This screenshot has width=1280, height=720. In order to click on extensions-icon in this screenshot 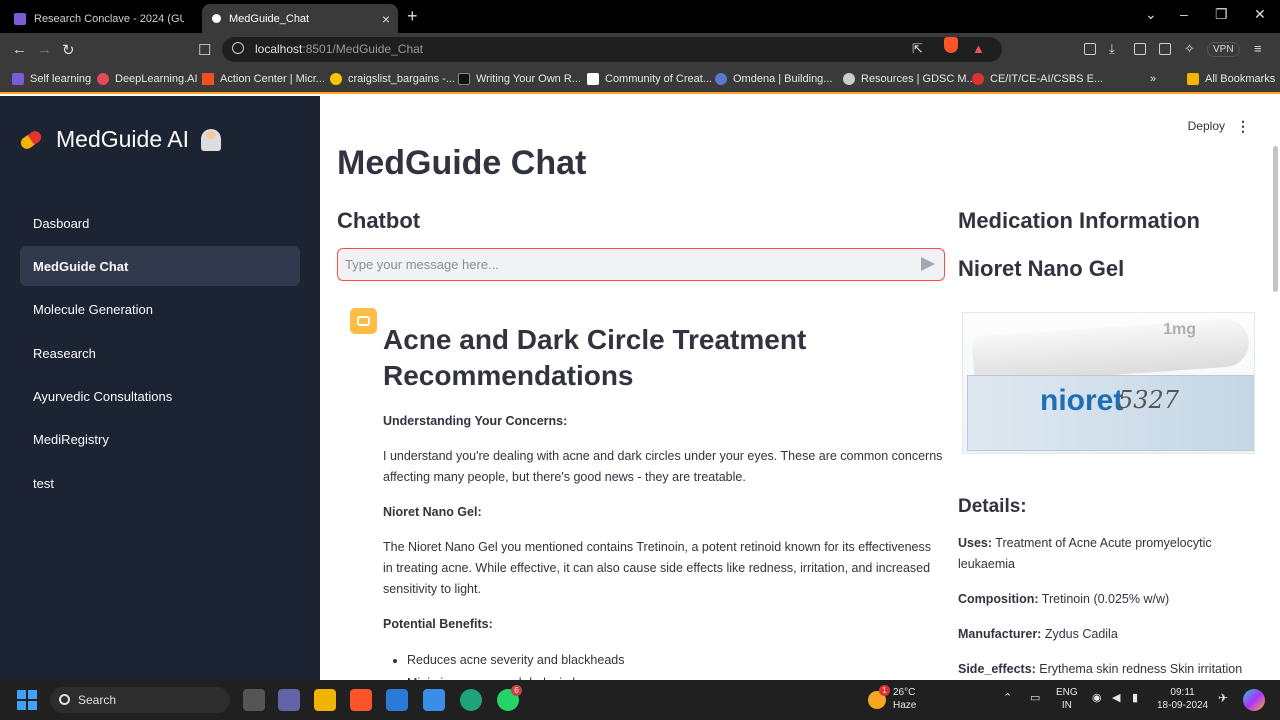, I will do `click(1090, 49)`.